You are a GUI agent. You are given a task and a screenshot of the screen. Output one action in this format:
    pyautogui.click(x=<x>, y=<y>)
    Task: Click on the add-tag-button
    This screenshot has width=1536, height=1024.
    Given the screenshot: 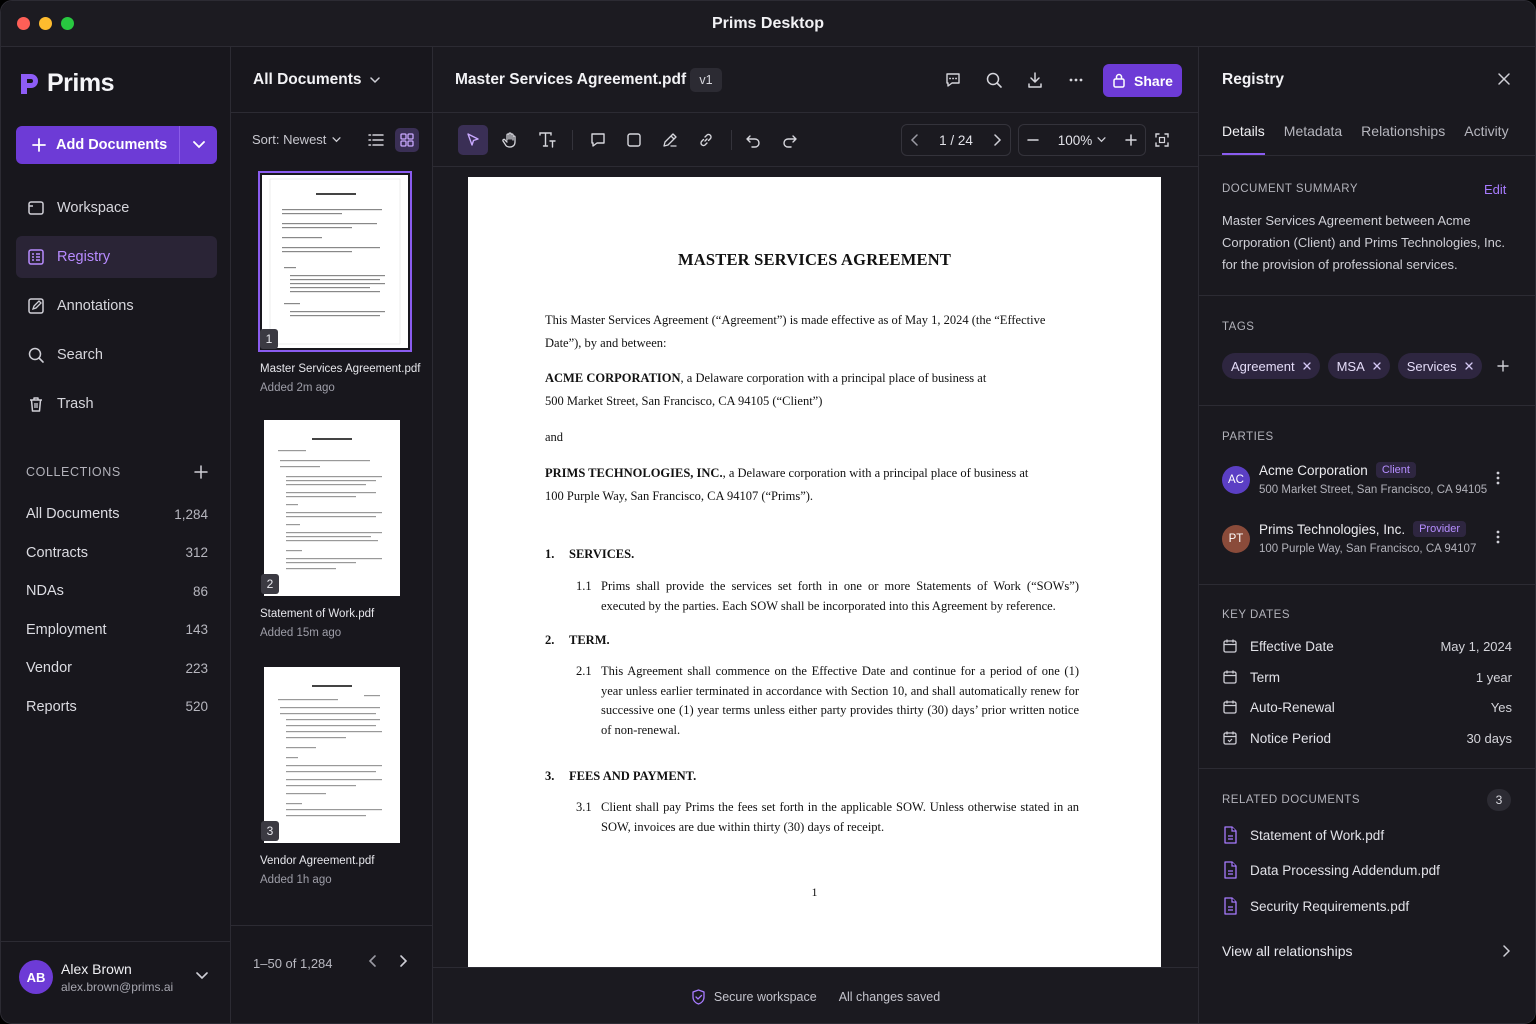 What is the action you would take?
    pyautogui.click(x=1503, y=366)
    